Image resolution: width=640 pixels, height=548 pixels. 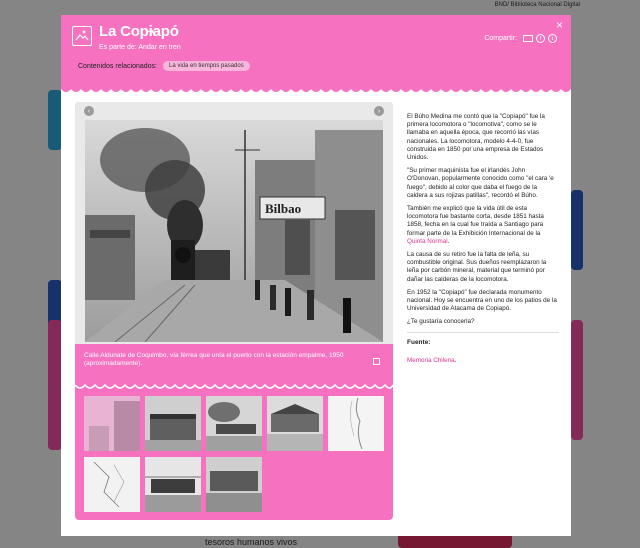 What do you see at coordinates (149, 31) in the screenshot?
I see `share-arrow-icon: ↪` at bounding box center [149, 31].